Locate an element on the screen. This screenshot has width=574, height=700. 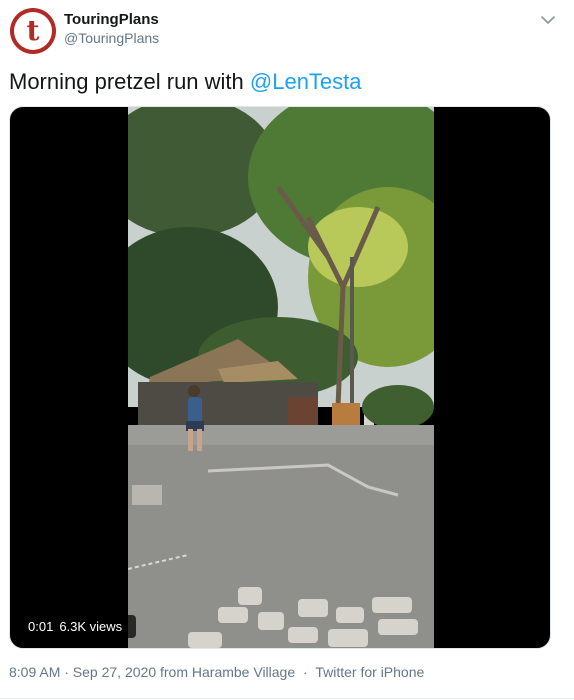
touringplans-logo: t is located at coordinates (33, 31).